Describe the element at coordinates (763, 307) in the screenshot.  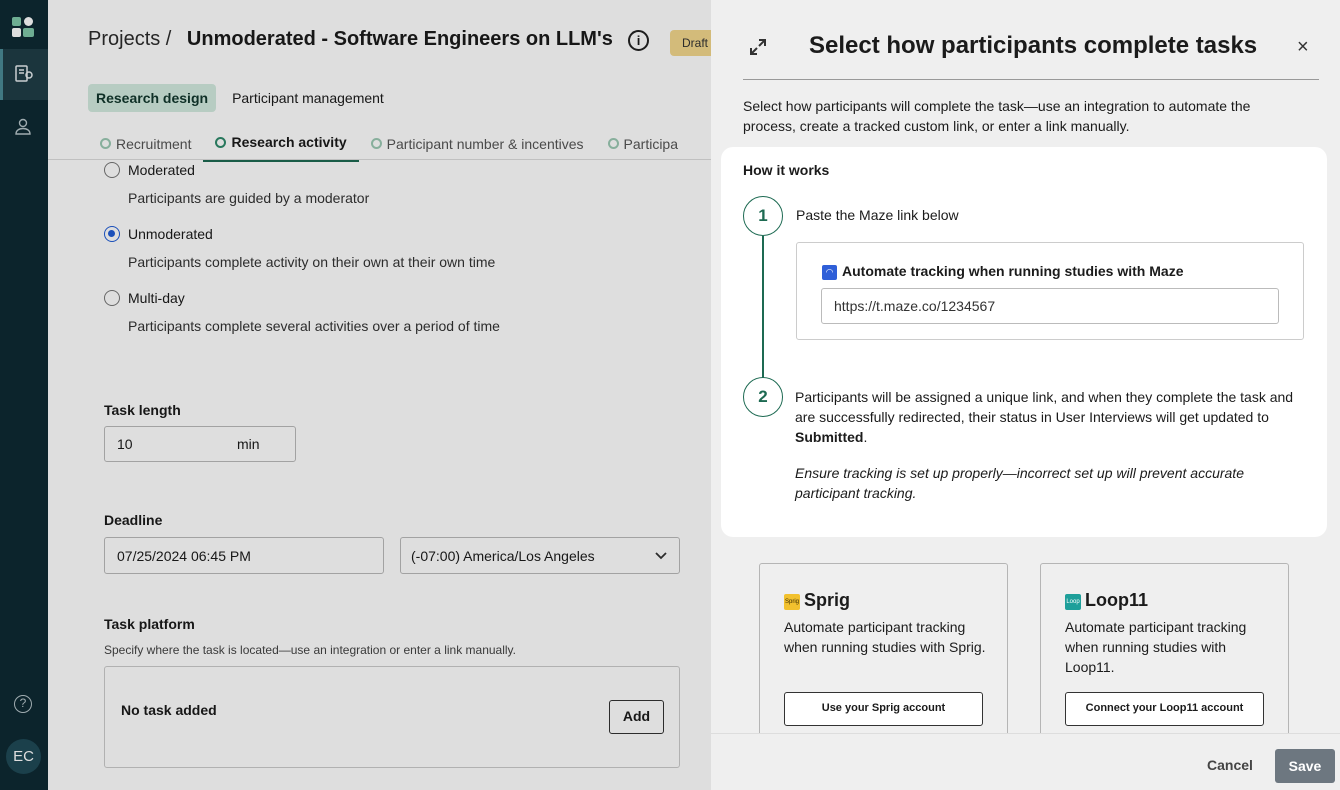
I see `step-connector` at that location.